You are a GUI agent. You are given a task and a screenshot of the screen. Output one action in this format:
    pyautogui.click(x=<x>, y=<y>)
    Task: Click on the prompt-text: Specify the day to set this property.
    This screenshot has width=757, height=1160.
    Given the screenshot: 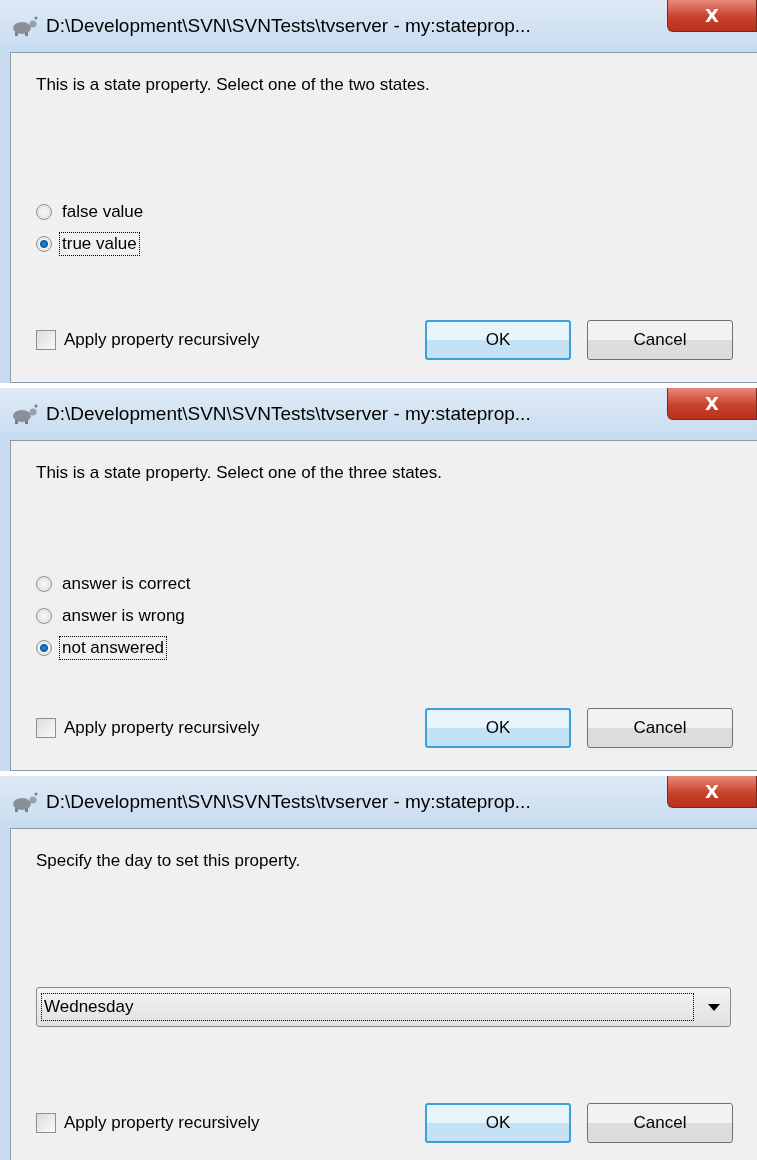 What is the action you would take?
    pyautogui.click(x=169, y=861)
    